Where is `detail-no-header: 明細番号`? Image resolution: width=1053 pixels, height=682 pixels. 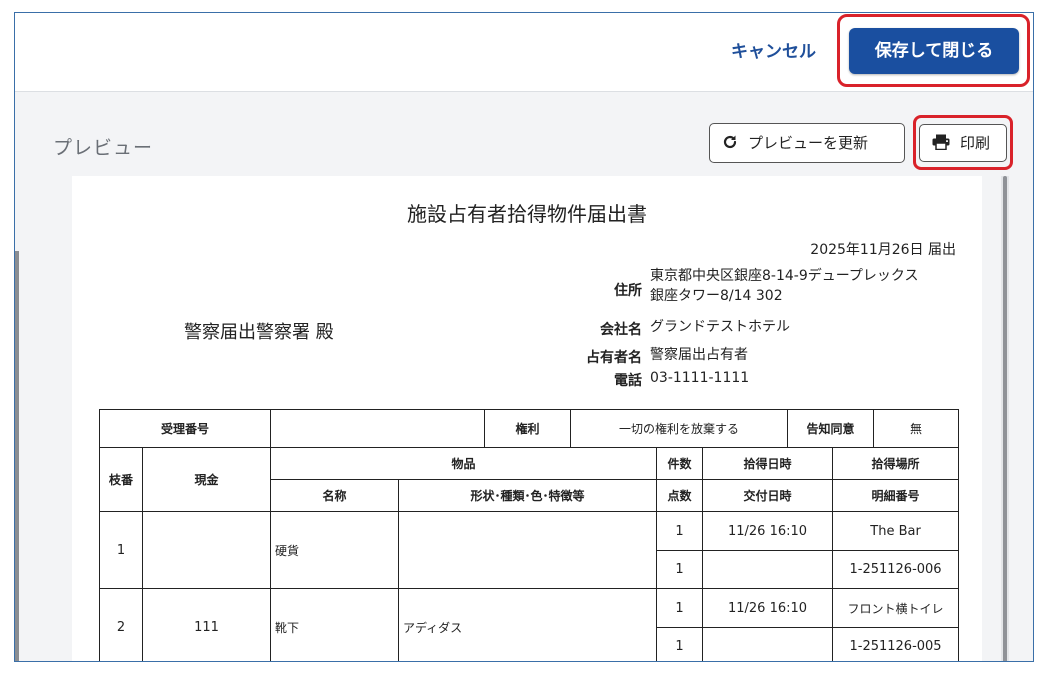
detail-no-header: 明細番号 is located at coordinates (896, 495).